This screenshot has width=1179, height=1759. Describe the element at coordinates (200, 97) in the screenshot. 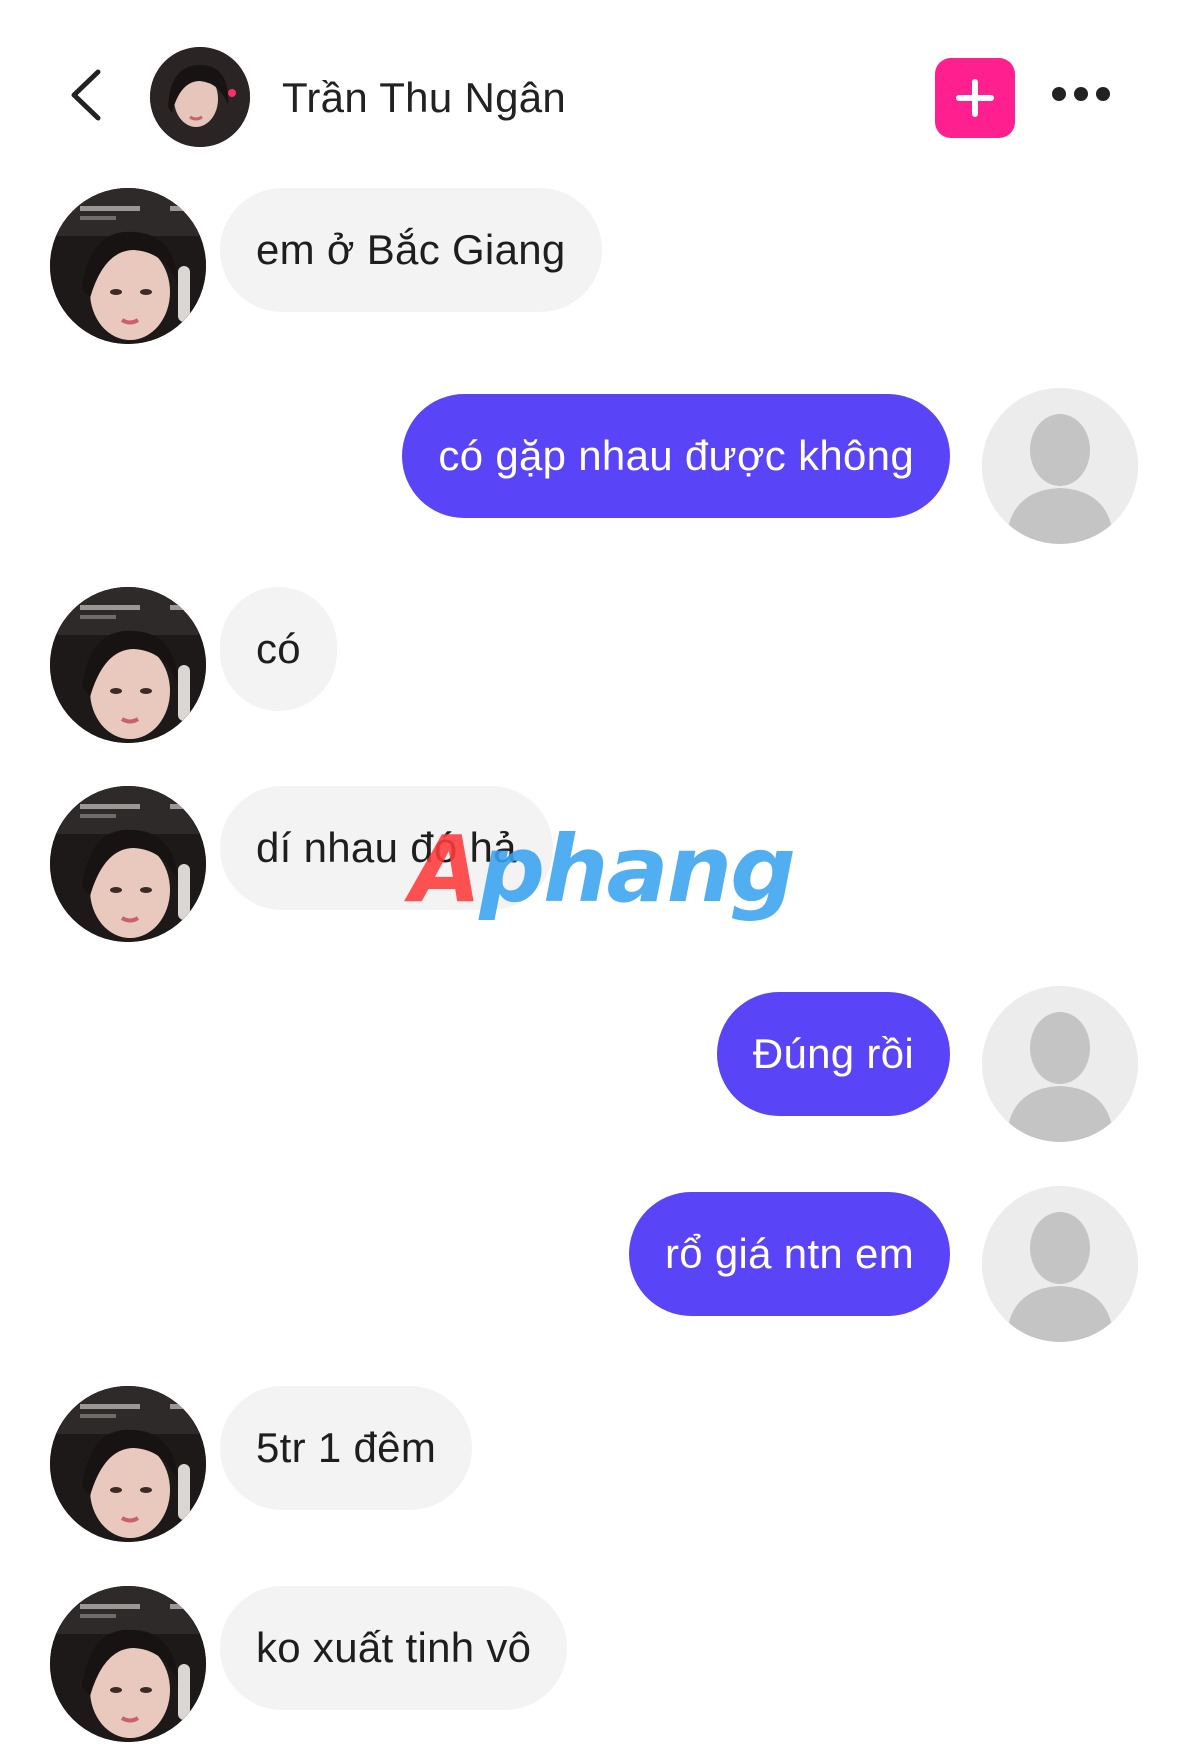

I see `contact-avatar` at that location.